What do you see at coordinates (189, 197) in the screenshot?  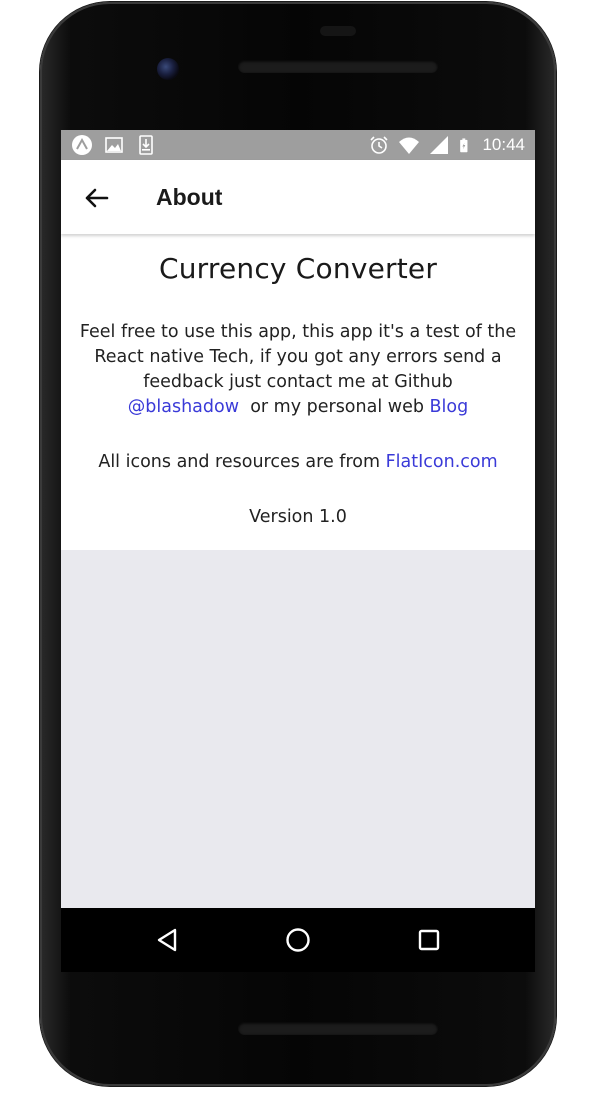 I see `page-title: About` at bounding box center [189, 197].